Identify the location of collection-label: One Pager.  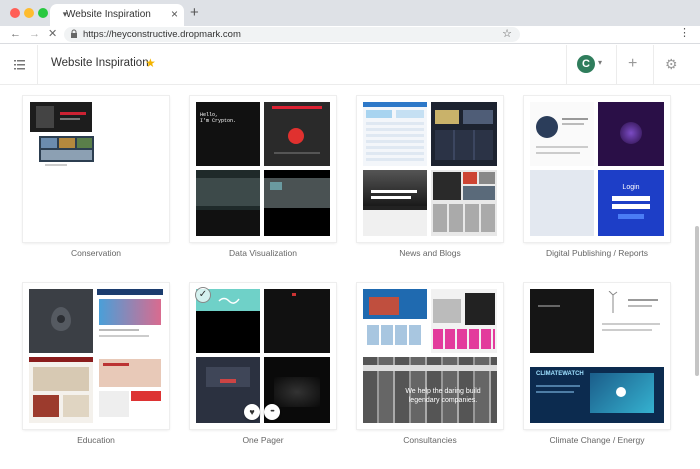
(263, 440).